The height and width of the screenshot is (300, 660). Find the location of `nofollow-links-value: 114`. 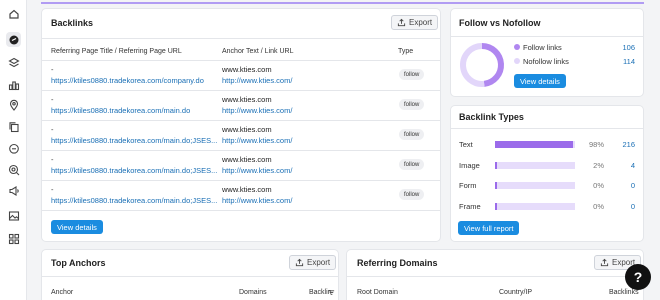

nofollow-links-value: 114 is located at coordinates (620, 61).